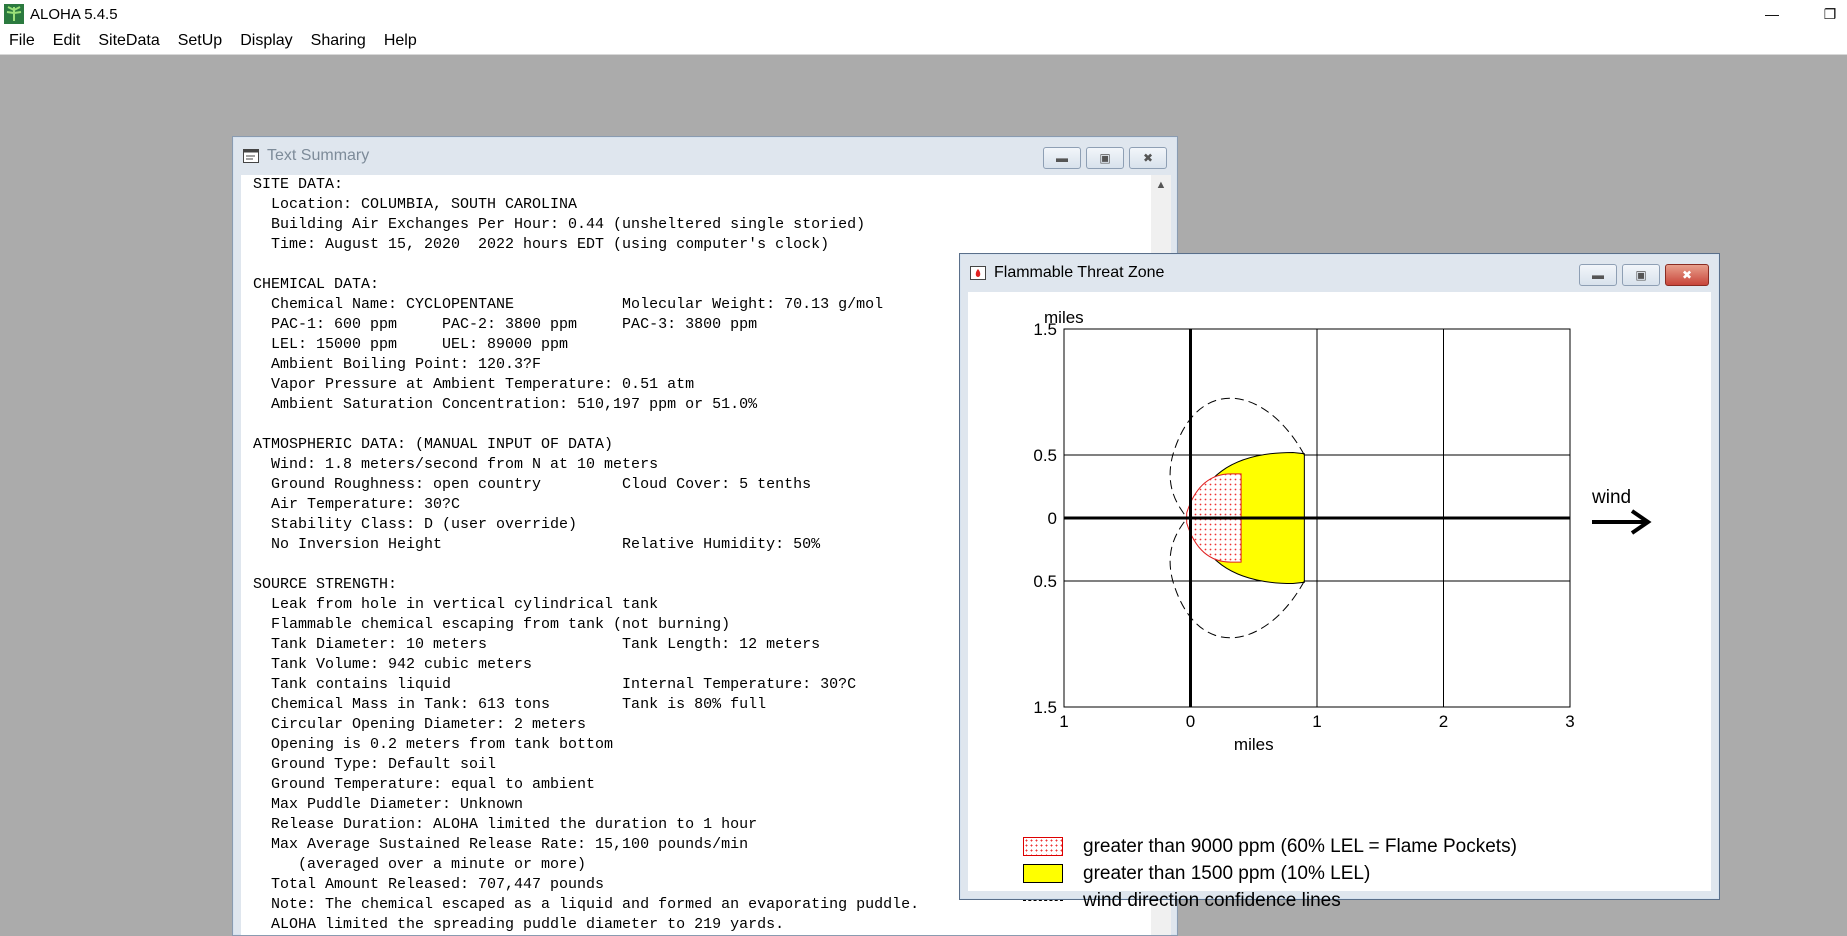  I want to click on aloha-logo-icon, so click(14, 14).